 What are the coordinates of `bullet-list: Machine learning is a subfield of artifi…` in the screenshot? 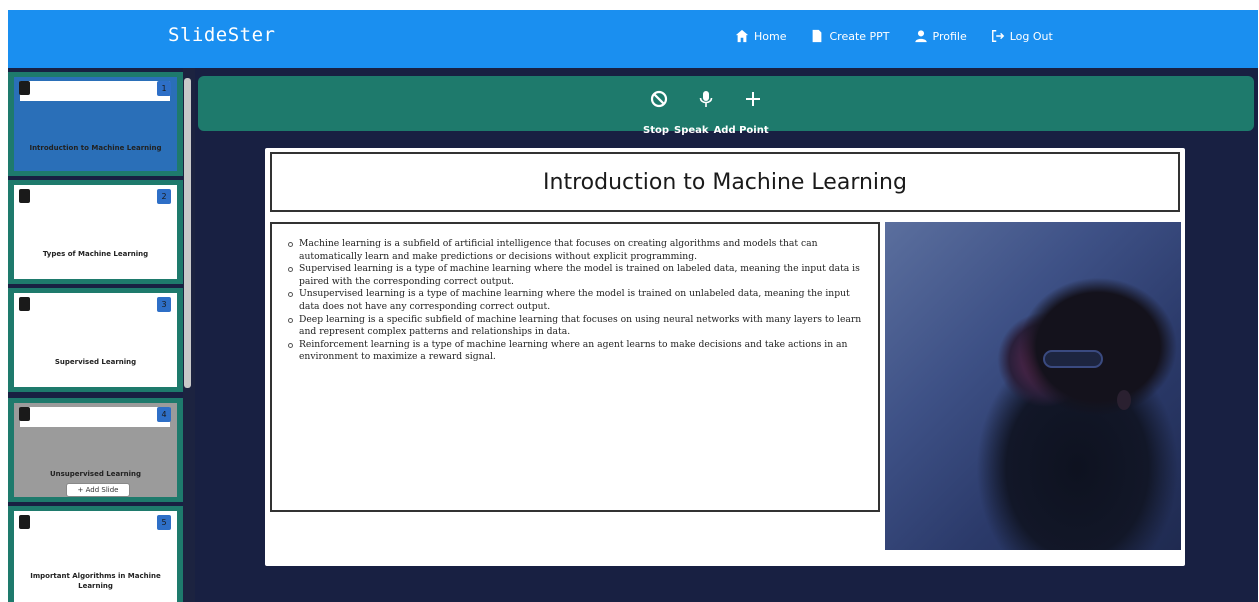 It's located at (578, 301).